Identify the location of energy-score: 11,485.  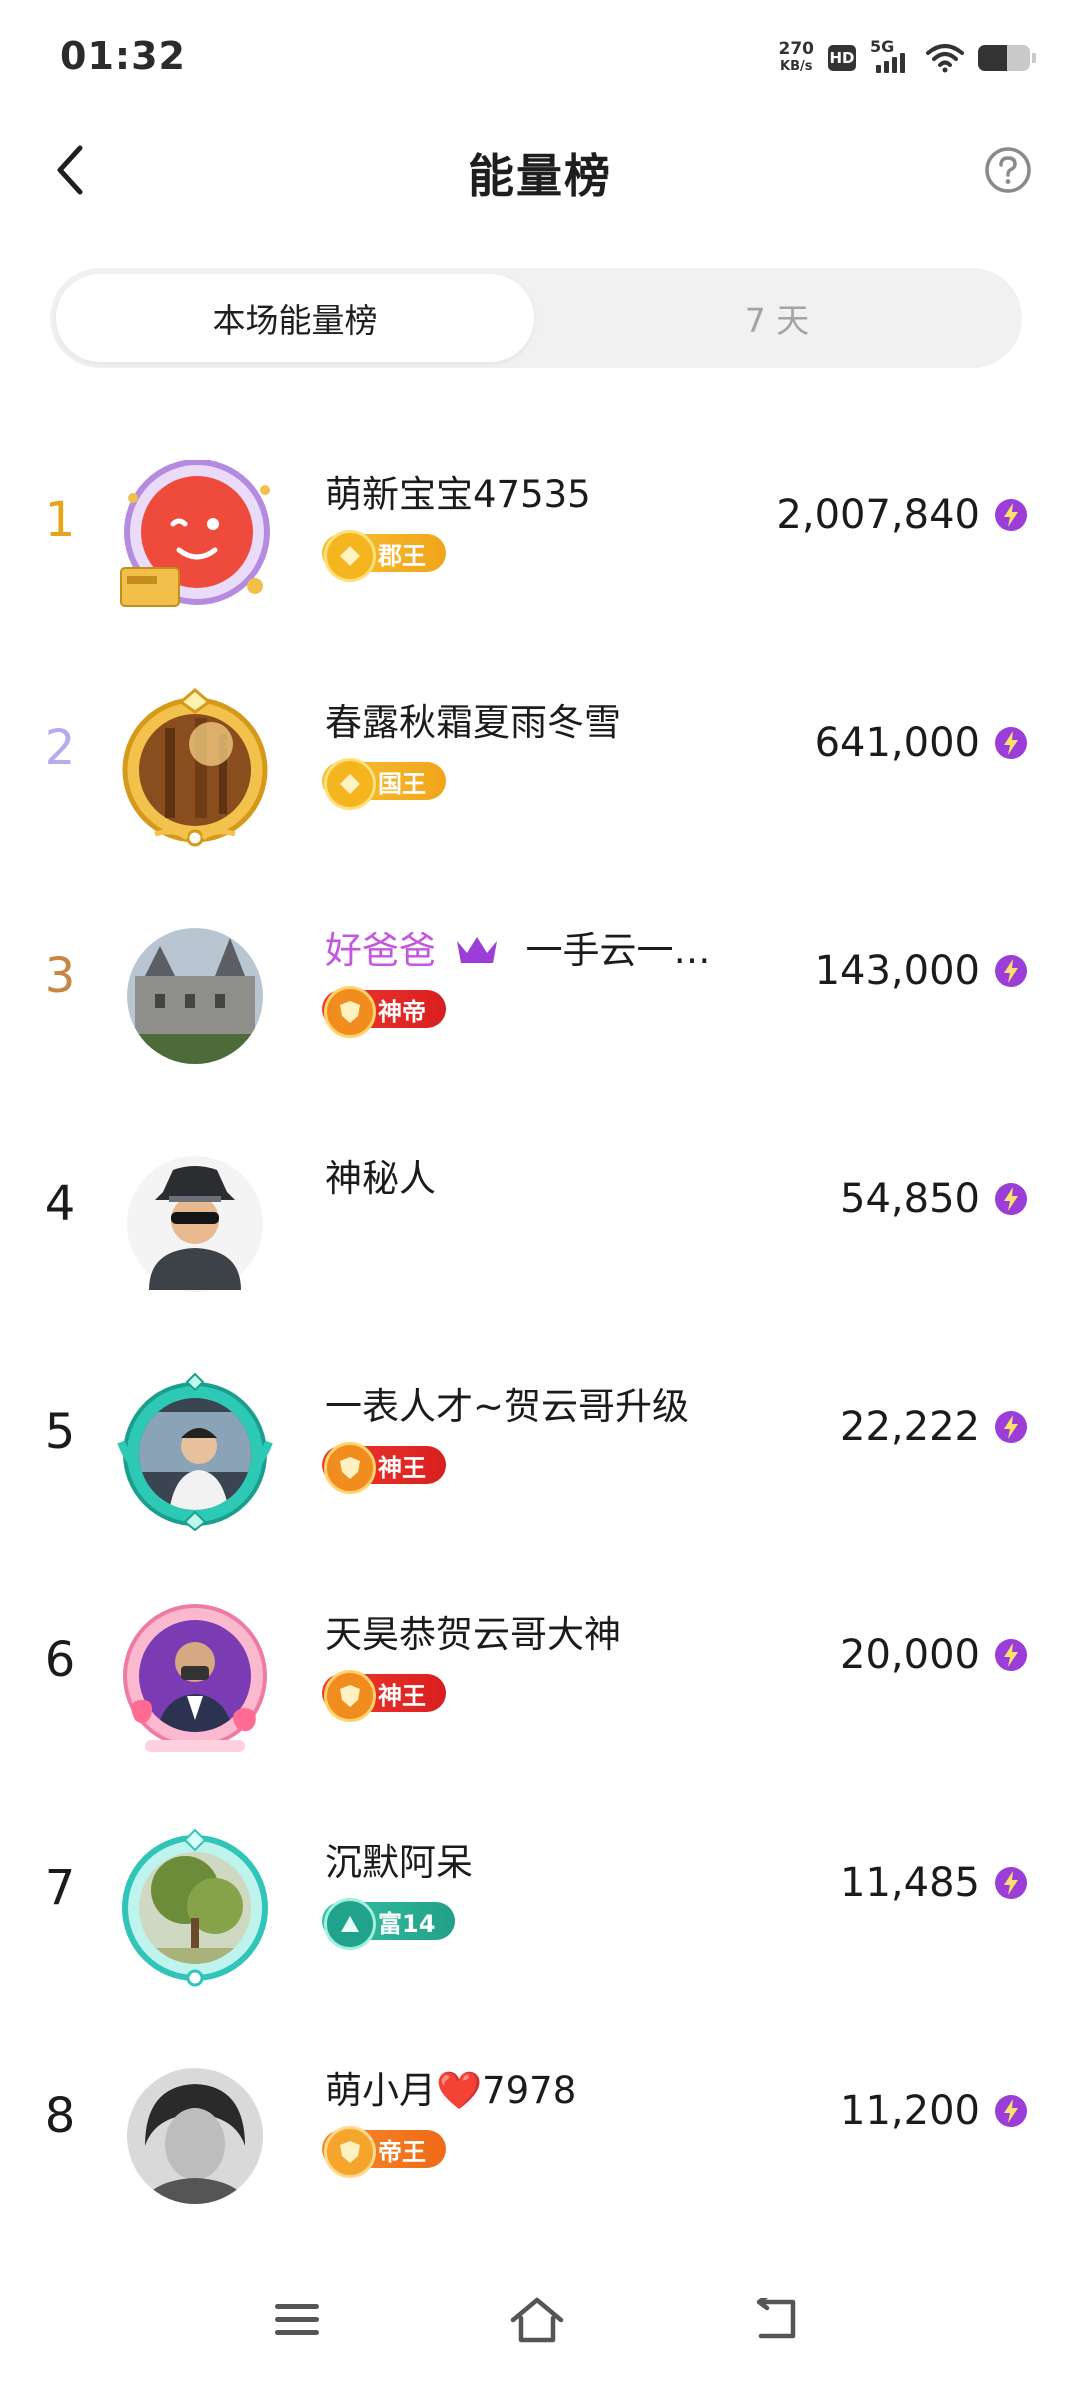
(910, 1883).